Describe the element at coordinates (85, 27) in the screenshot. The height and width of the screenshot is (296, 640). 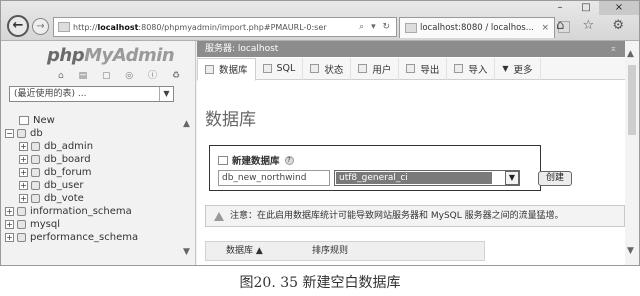
I see `address-prefix: http://` at that location.